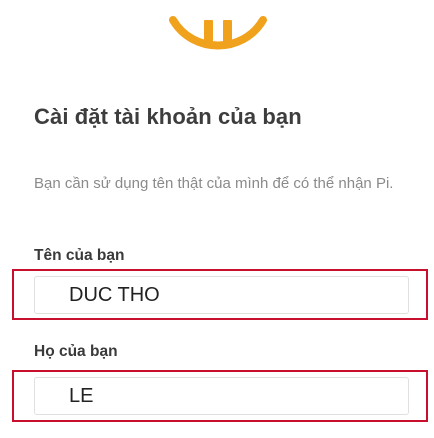  Describe the element at coordinates (79, 255) in the screenshot. I see `first-name-label: Tên của bạn` at that location.